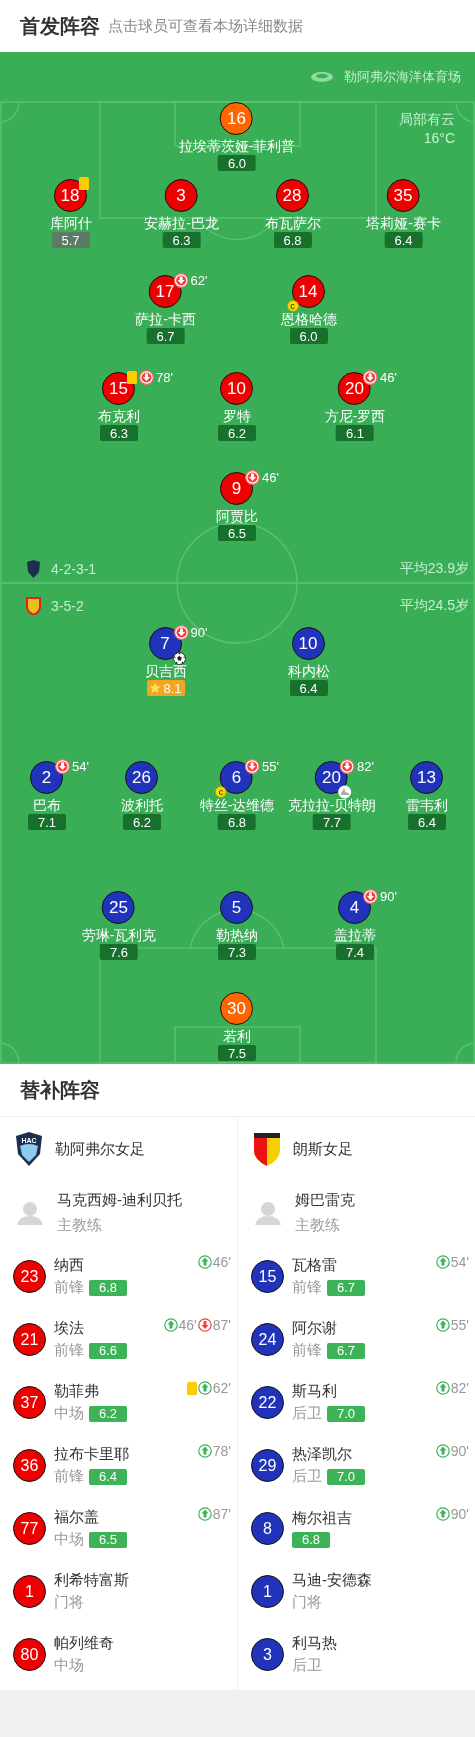 This screenshot has width=475, height=1737. Describe the element at coordinates (165, 291) in the screenshot. I see `player-number: 17` at that location.